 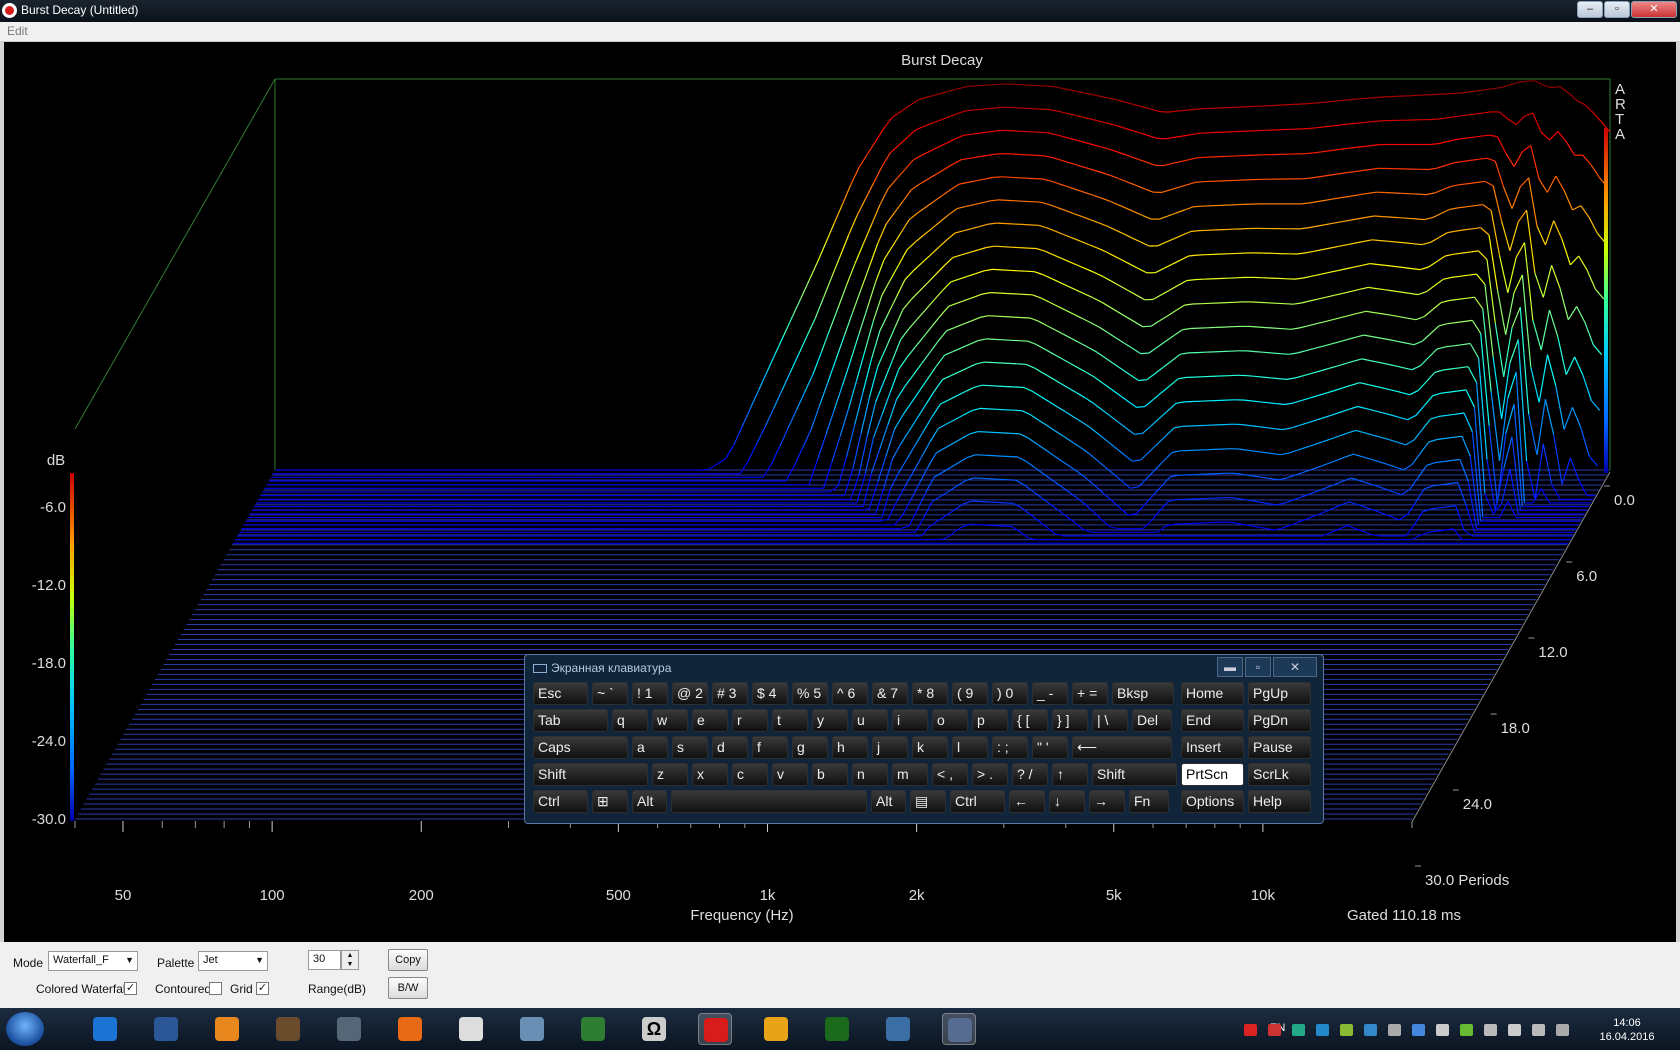 I want to click on osk-key: < ,, so click(x=950, y=774).